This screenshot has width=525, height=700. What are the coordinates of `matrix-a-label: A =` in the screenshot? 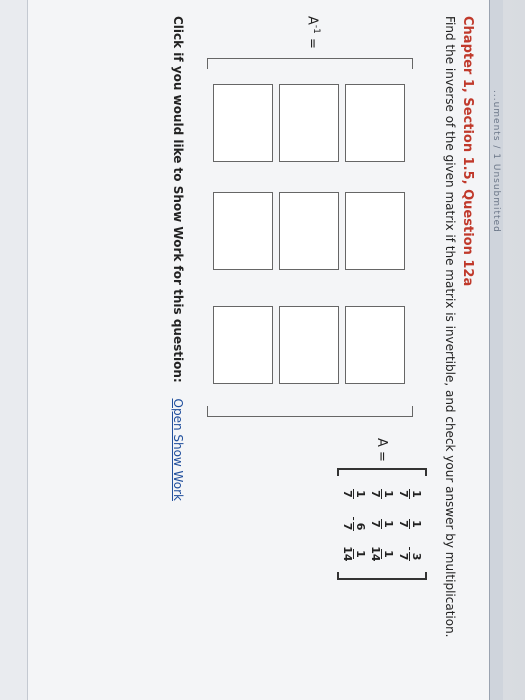 It's located at (382, 450).